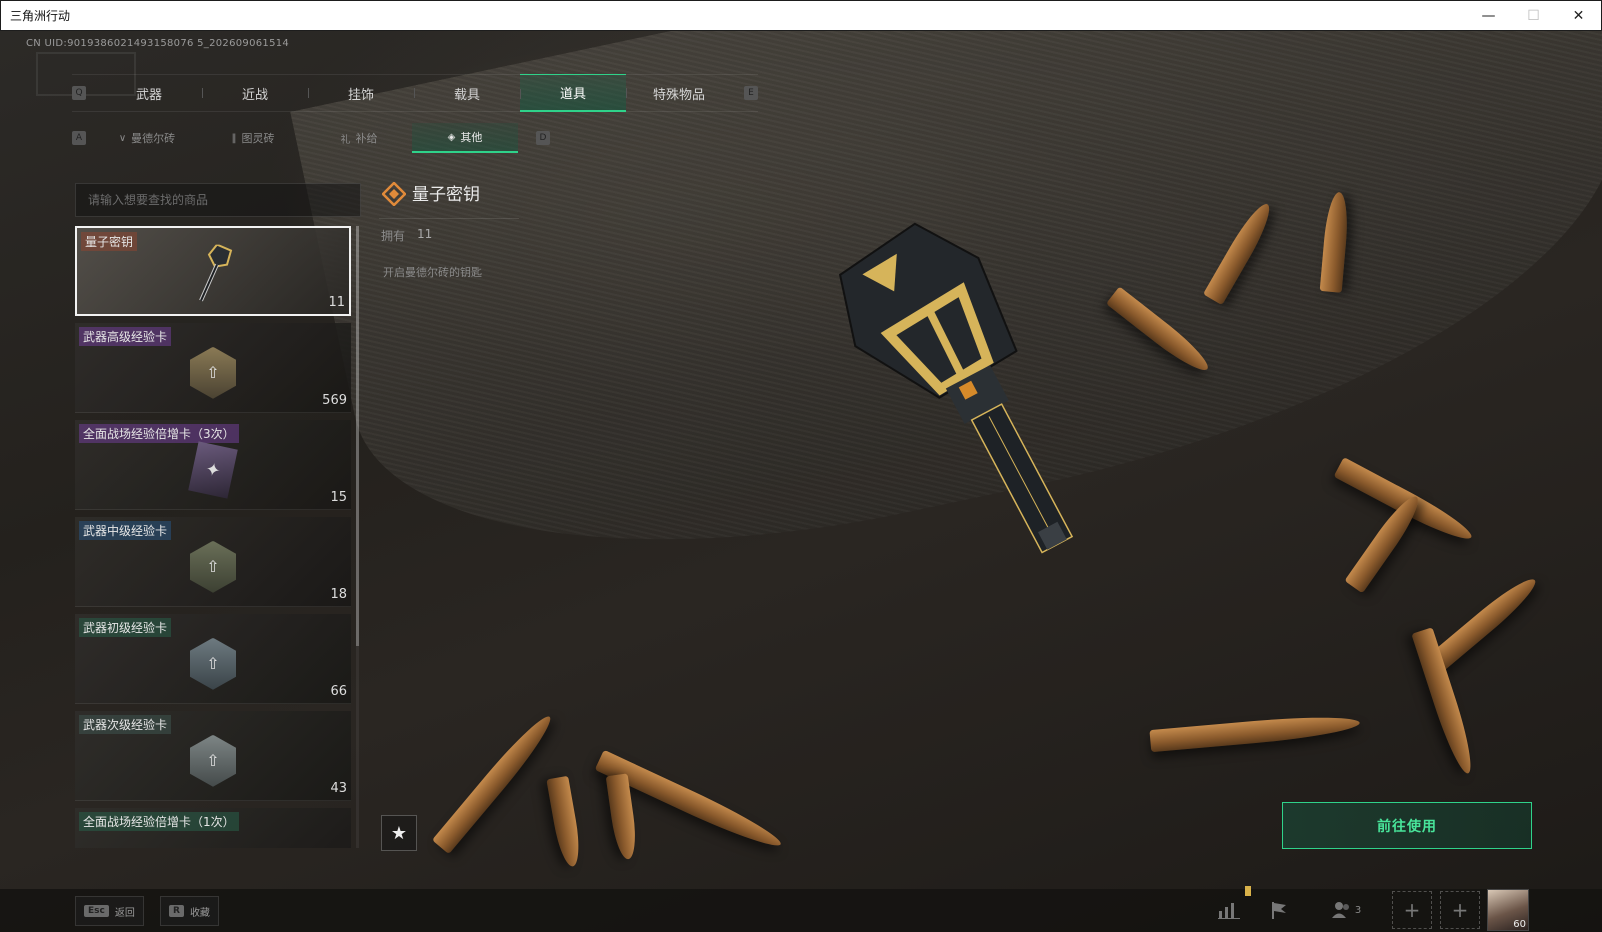  What do you see at coordinates (153, 138) in the screenshot?
I see `subtab-label: 曼德尔砖` at bounding box center [153, 138].